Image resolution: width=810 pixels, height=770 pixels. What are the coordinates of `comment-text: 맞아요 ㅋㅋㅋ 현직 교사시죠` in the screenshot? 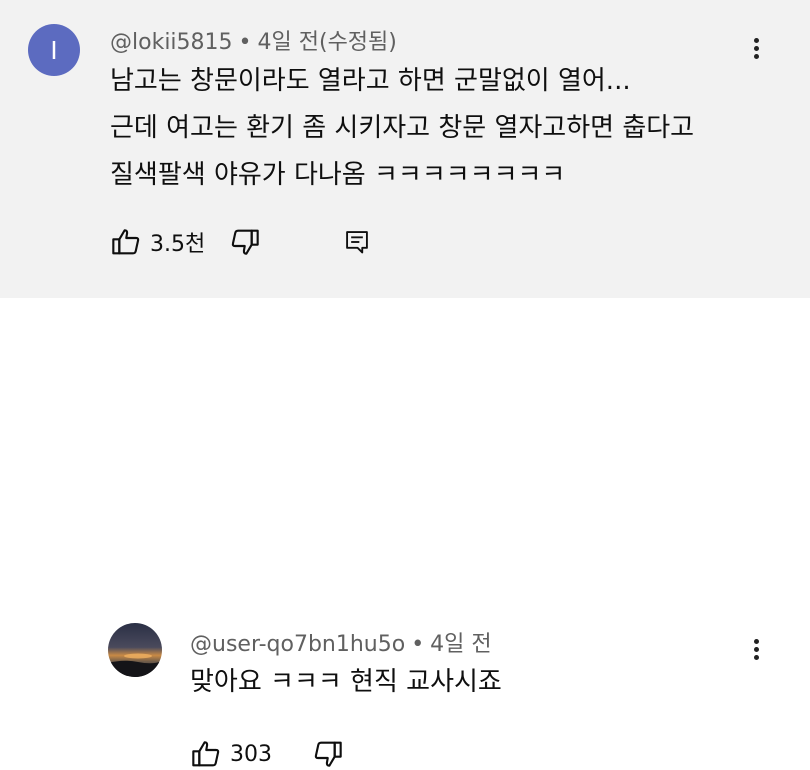 It's located at (346, 682).